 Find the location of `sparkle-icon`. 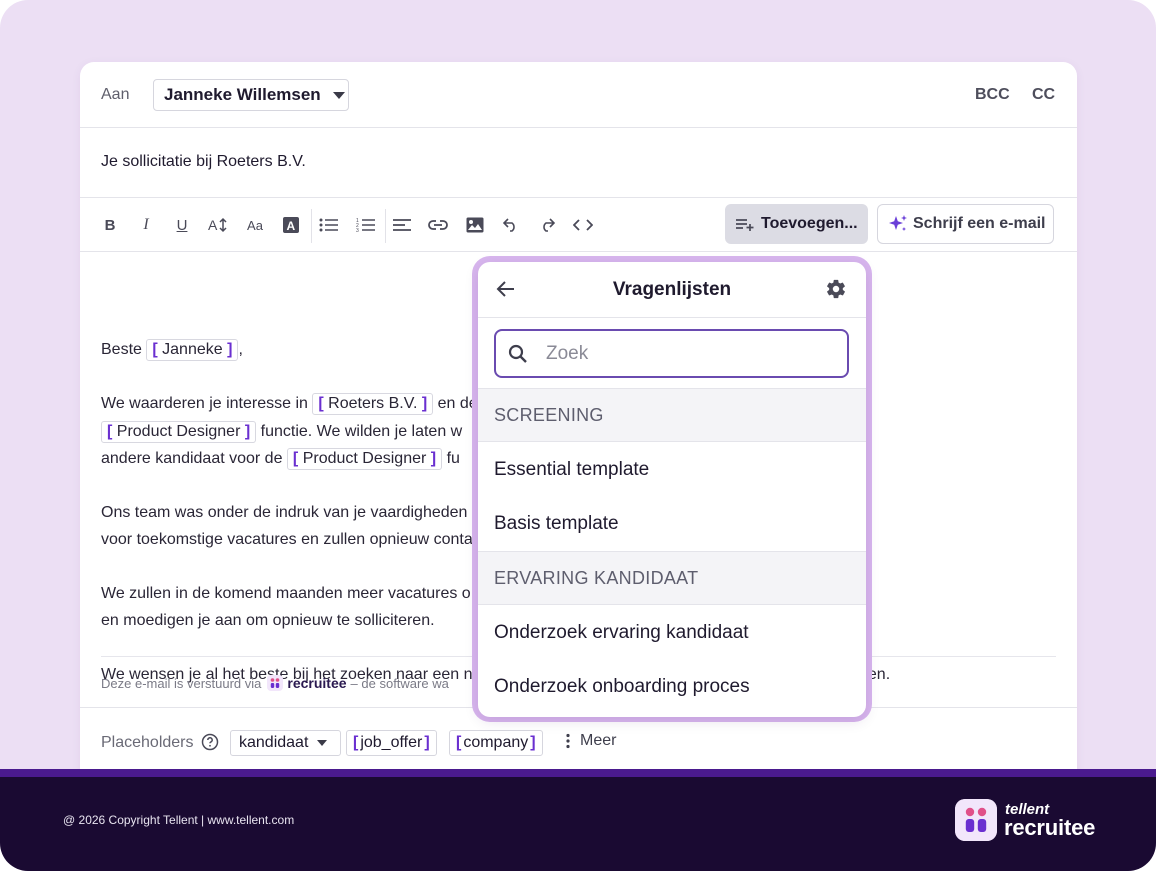

sparkle-icon is located at coordinates (898, 223).